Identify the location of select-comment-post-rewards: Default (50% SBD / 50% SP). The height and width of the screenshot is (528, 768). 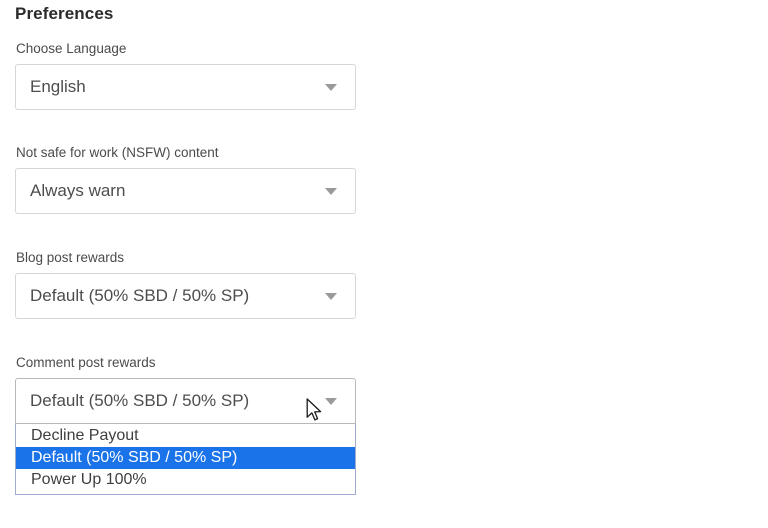
(185, 401).